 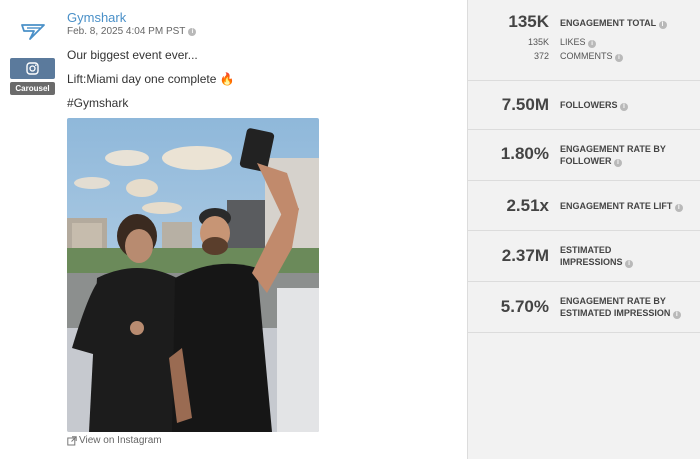 I want to click on metric-engagement-rate-follower: 1.80% ENGAGEMENT RATE BY FOLLOWER i, so click(x=584, y=155).